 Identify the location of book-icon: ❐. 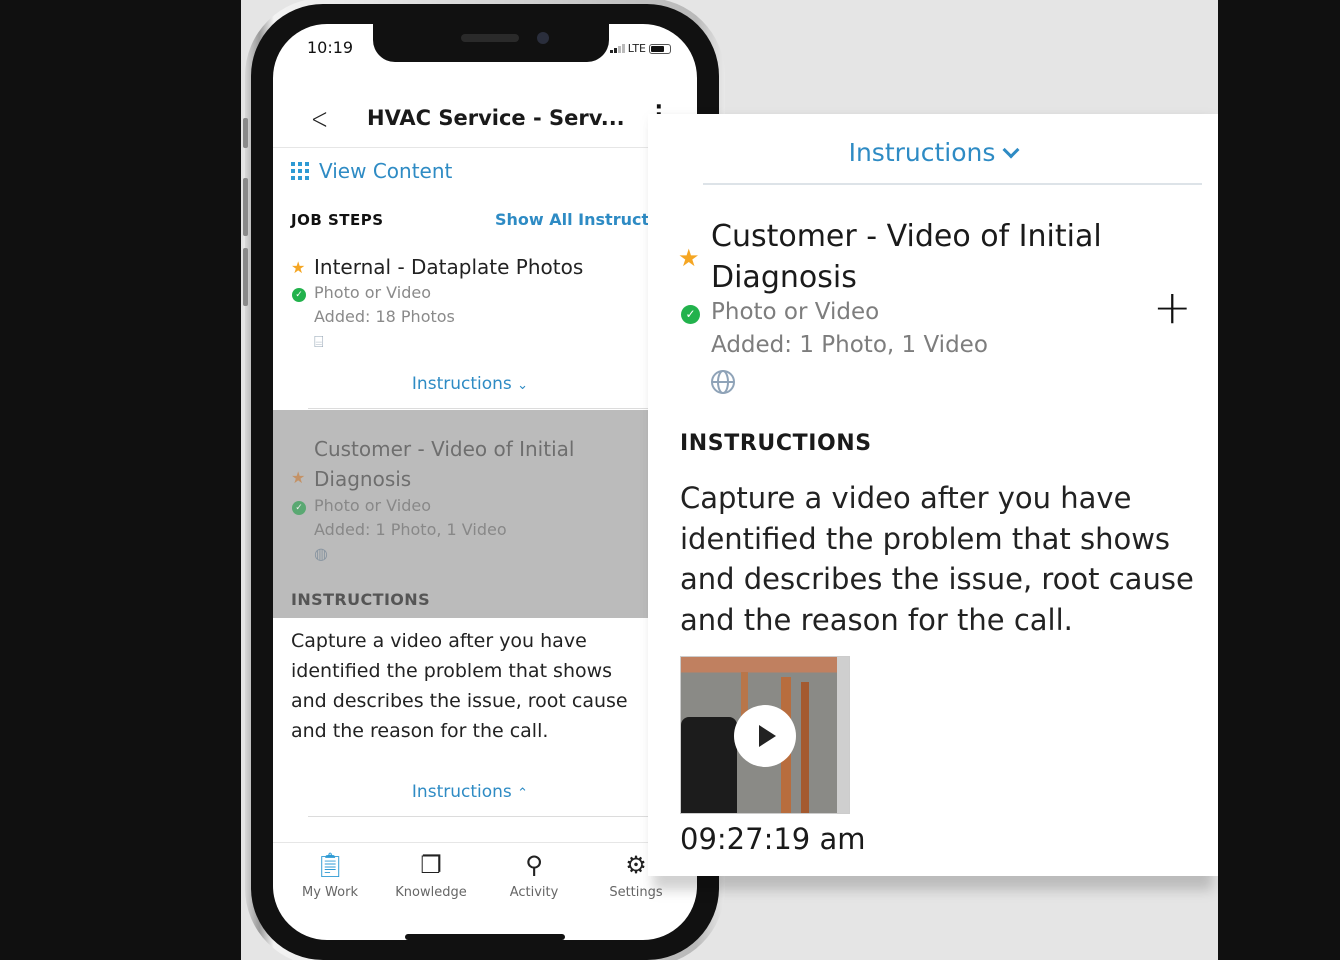
(431, 865).